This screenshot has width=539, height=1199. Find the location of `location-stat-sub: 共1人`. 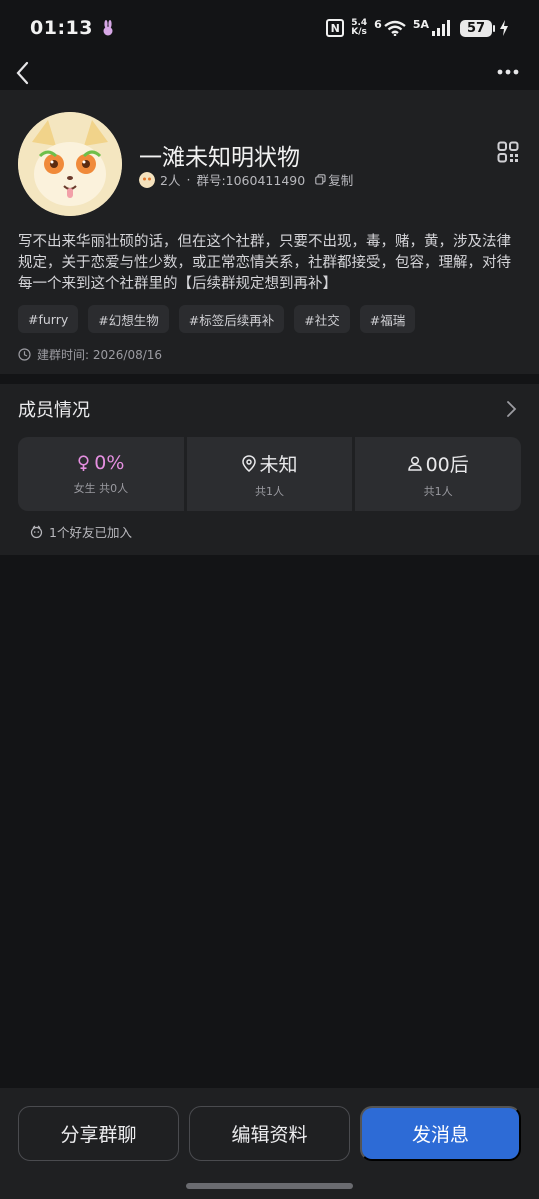

location-stat-sub: 共1人 is located at coordinates (269, 491).